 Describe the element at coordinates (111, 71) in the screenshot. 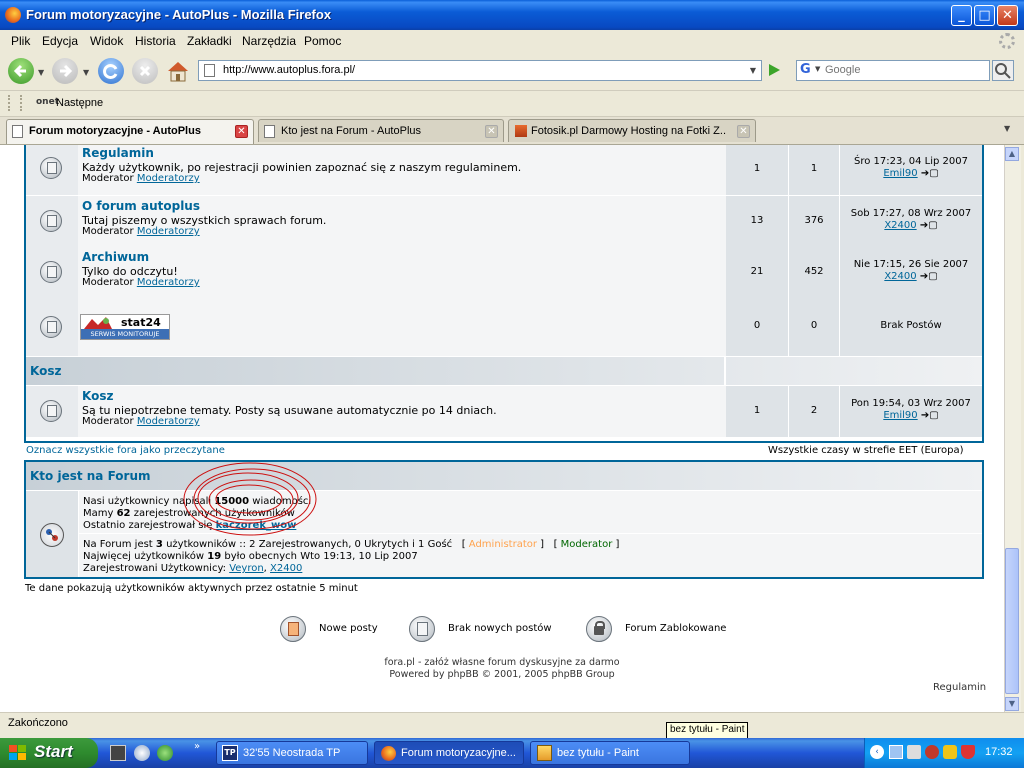

I see `reload-icon` at that location.